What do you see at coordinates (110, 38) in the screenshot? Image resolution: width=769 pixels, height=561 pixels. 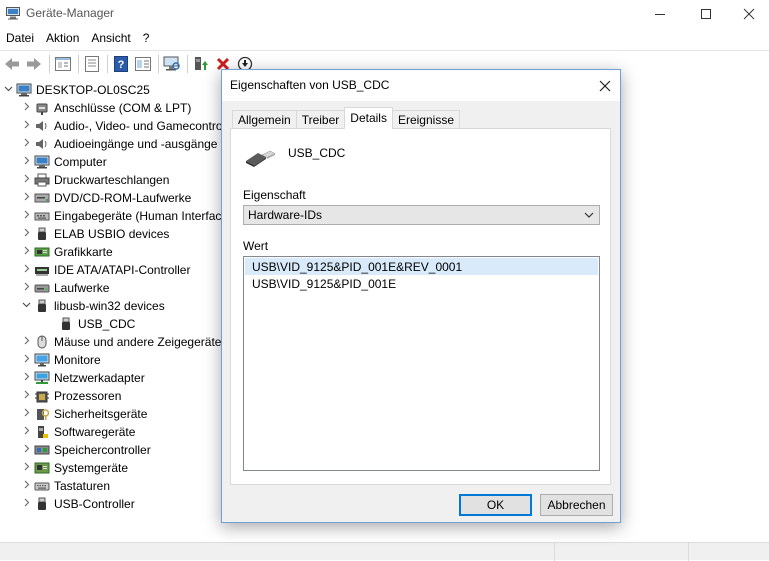 I see `menu-ansicht: Ansicht` at bounding box center [110, 38].